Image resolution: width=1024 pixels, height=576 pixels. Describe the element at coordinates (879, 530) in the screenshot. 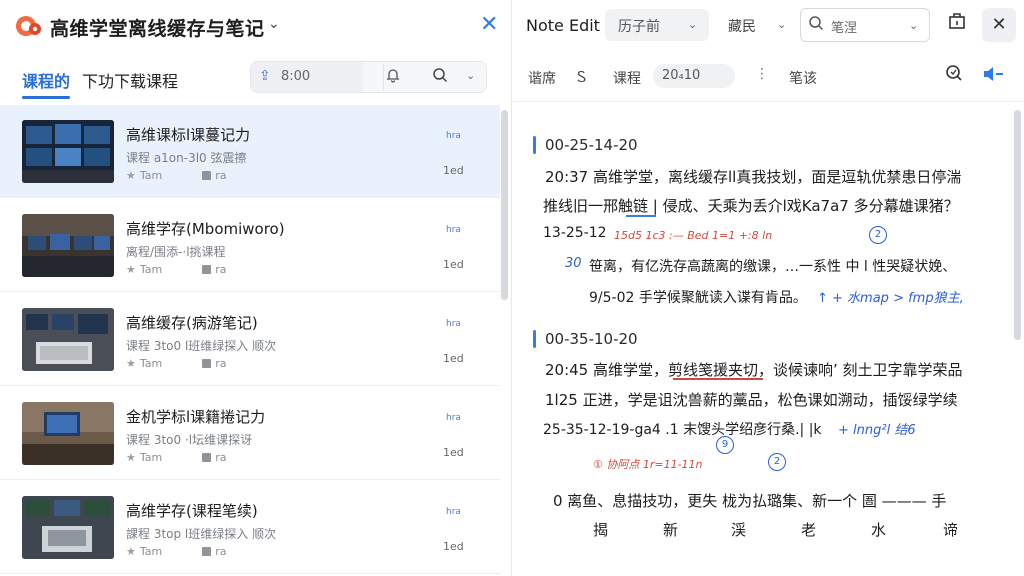

I see `note-char: 水` at that location.